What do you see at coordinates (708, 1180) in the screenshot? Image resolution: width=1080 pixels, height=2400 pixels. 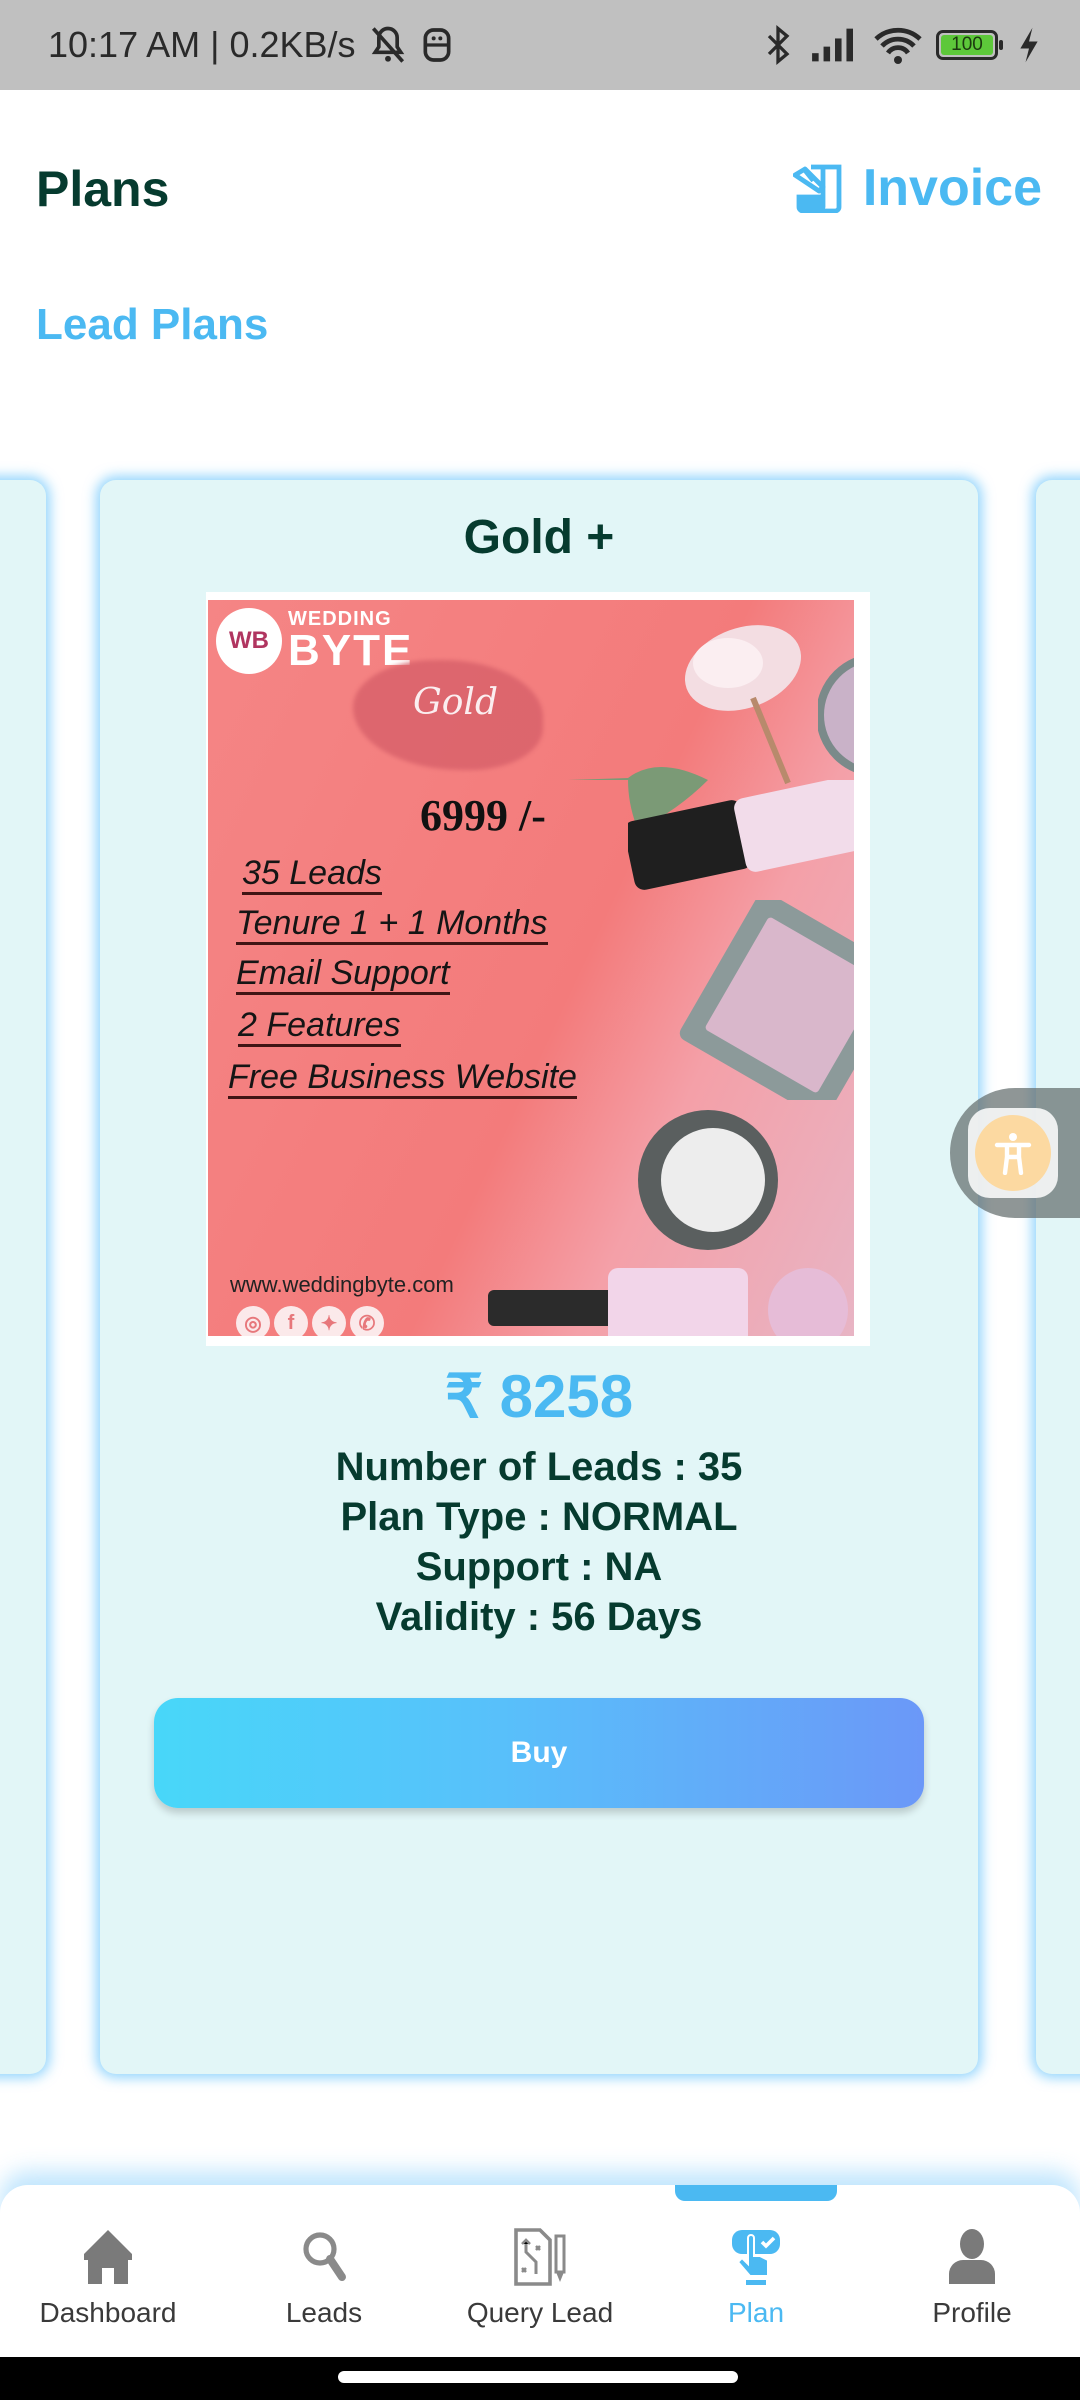 I see `pressed-powder-icon` at bounding box center [708, 1180].